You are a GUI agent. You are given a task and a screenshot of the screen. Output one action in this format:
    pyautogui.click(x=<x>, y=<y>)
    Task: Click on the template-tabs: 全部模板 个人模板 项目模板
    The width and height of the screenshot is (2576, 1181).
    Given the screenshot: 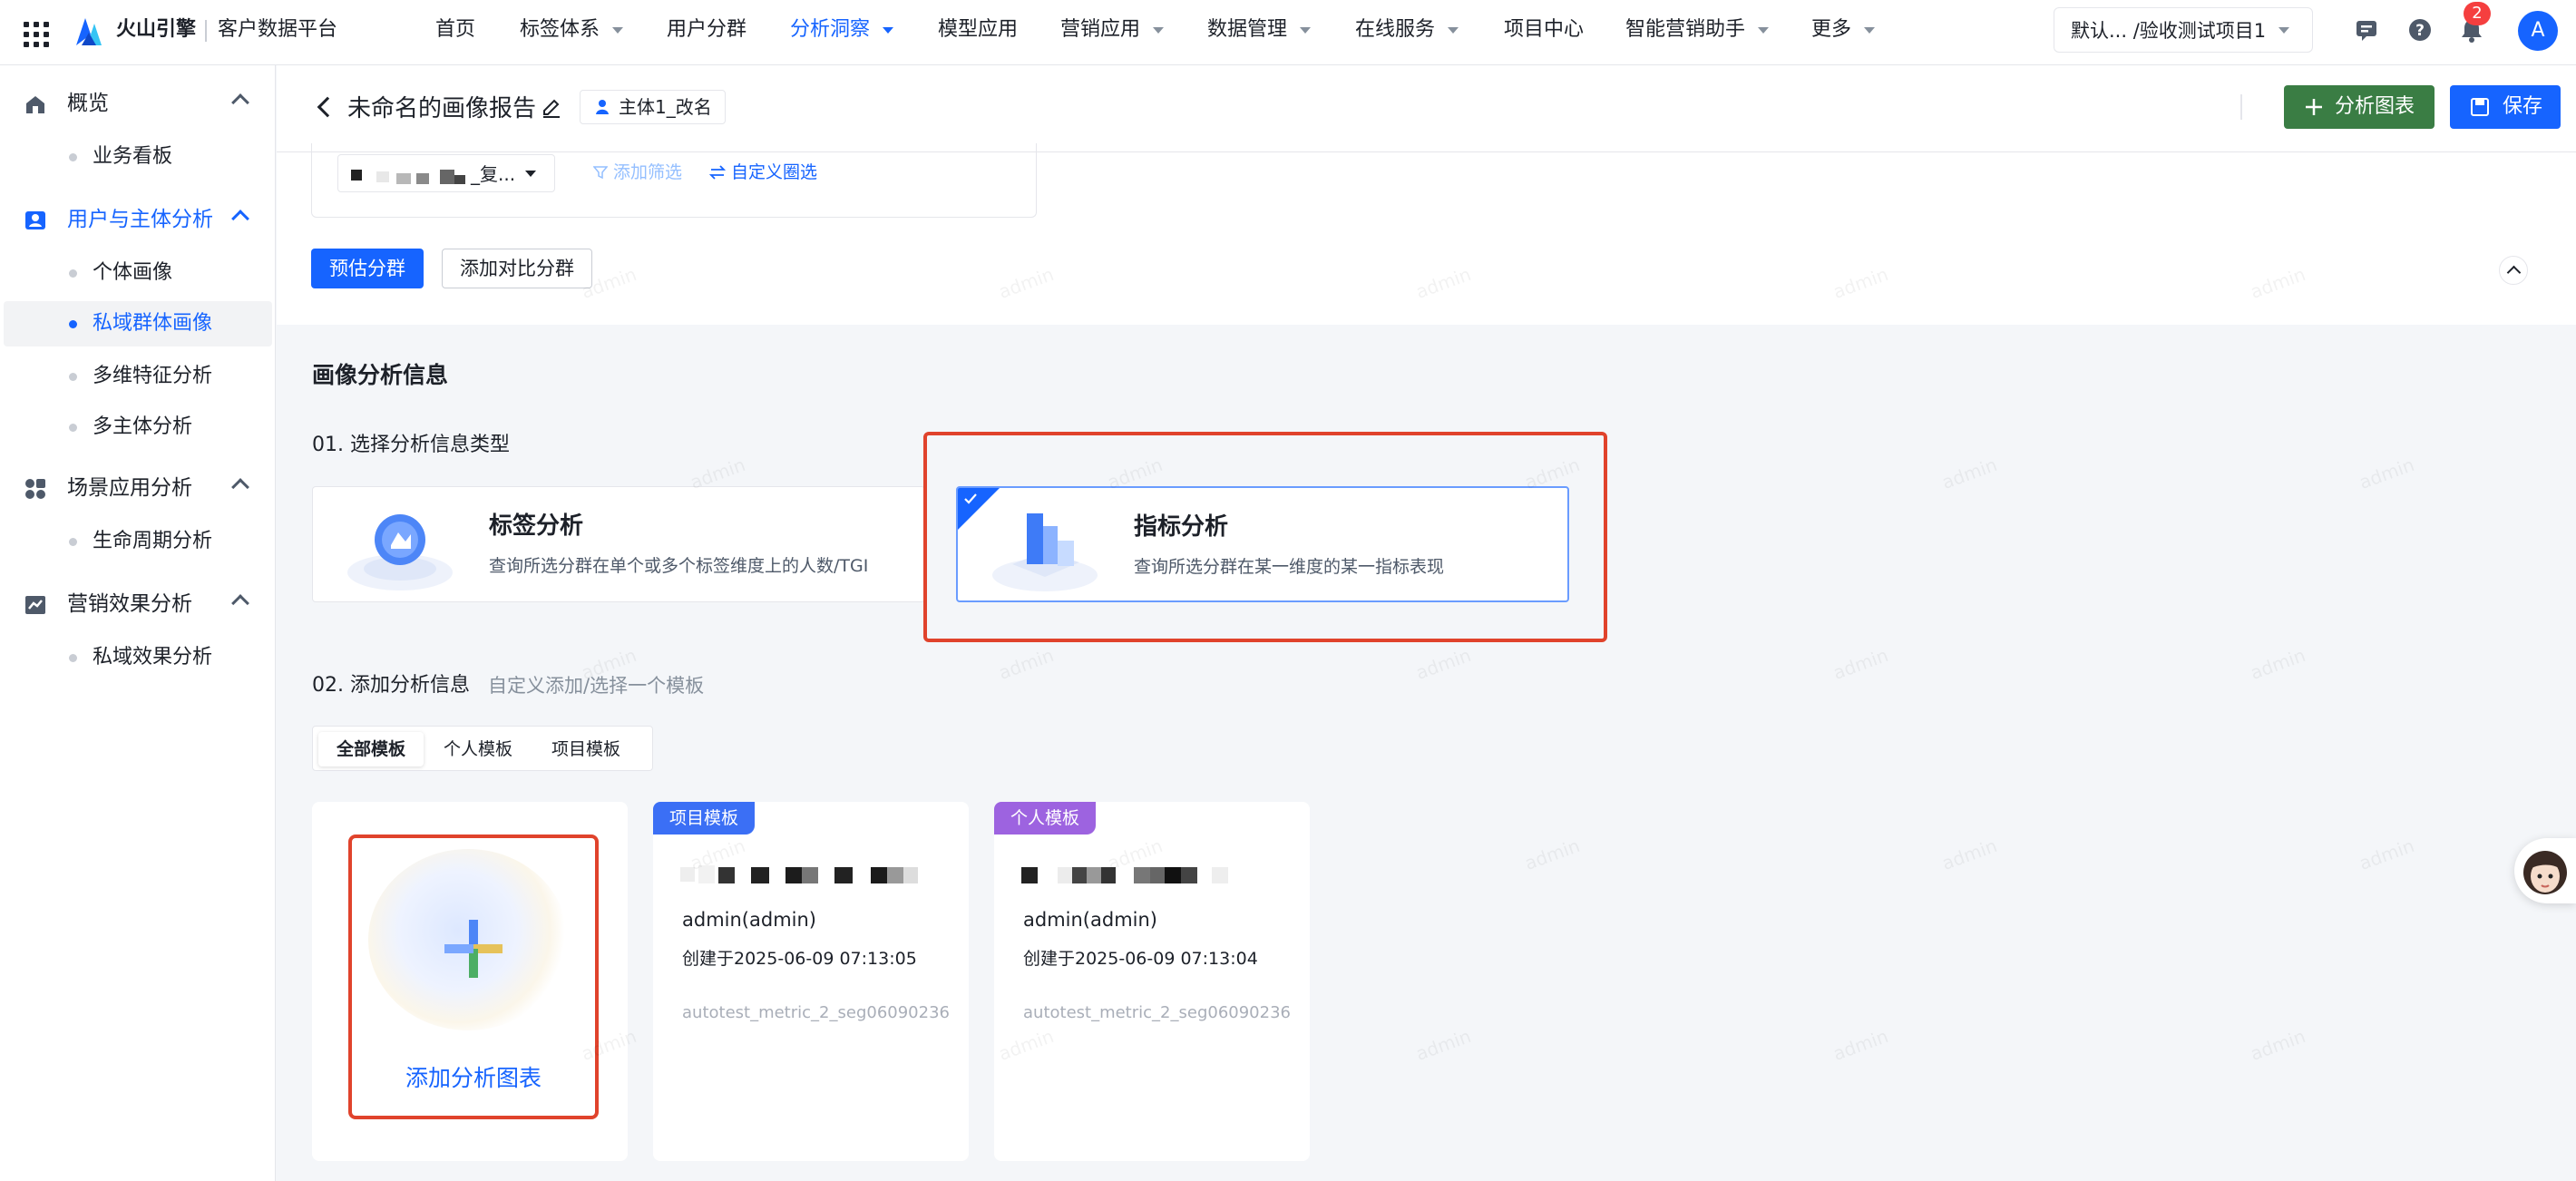 What is the action you would take?
    pyautogui.click(x=482, y=749)
    